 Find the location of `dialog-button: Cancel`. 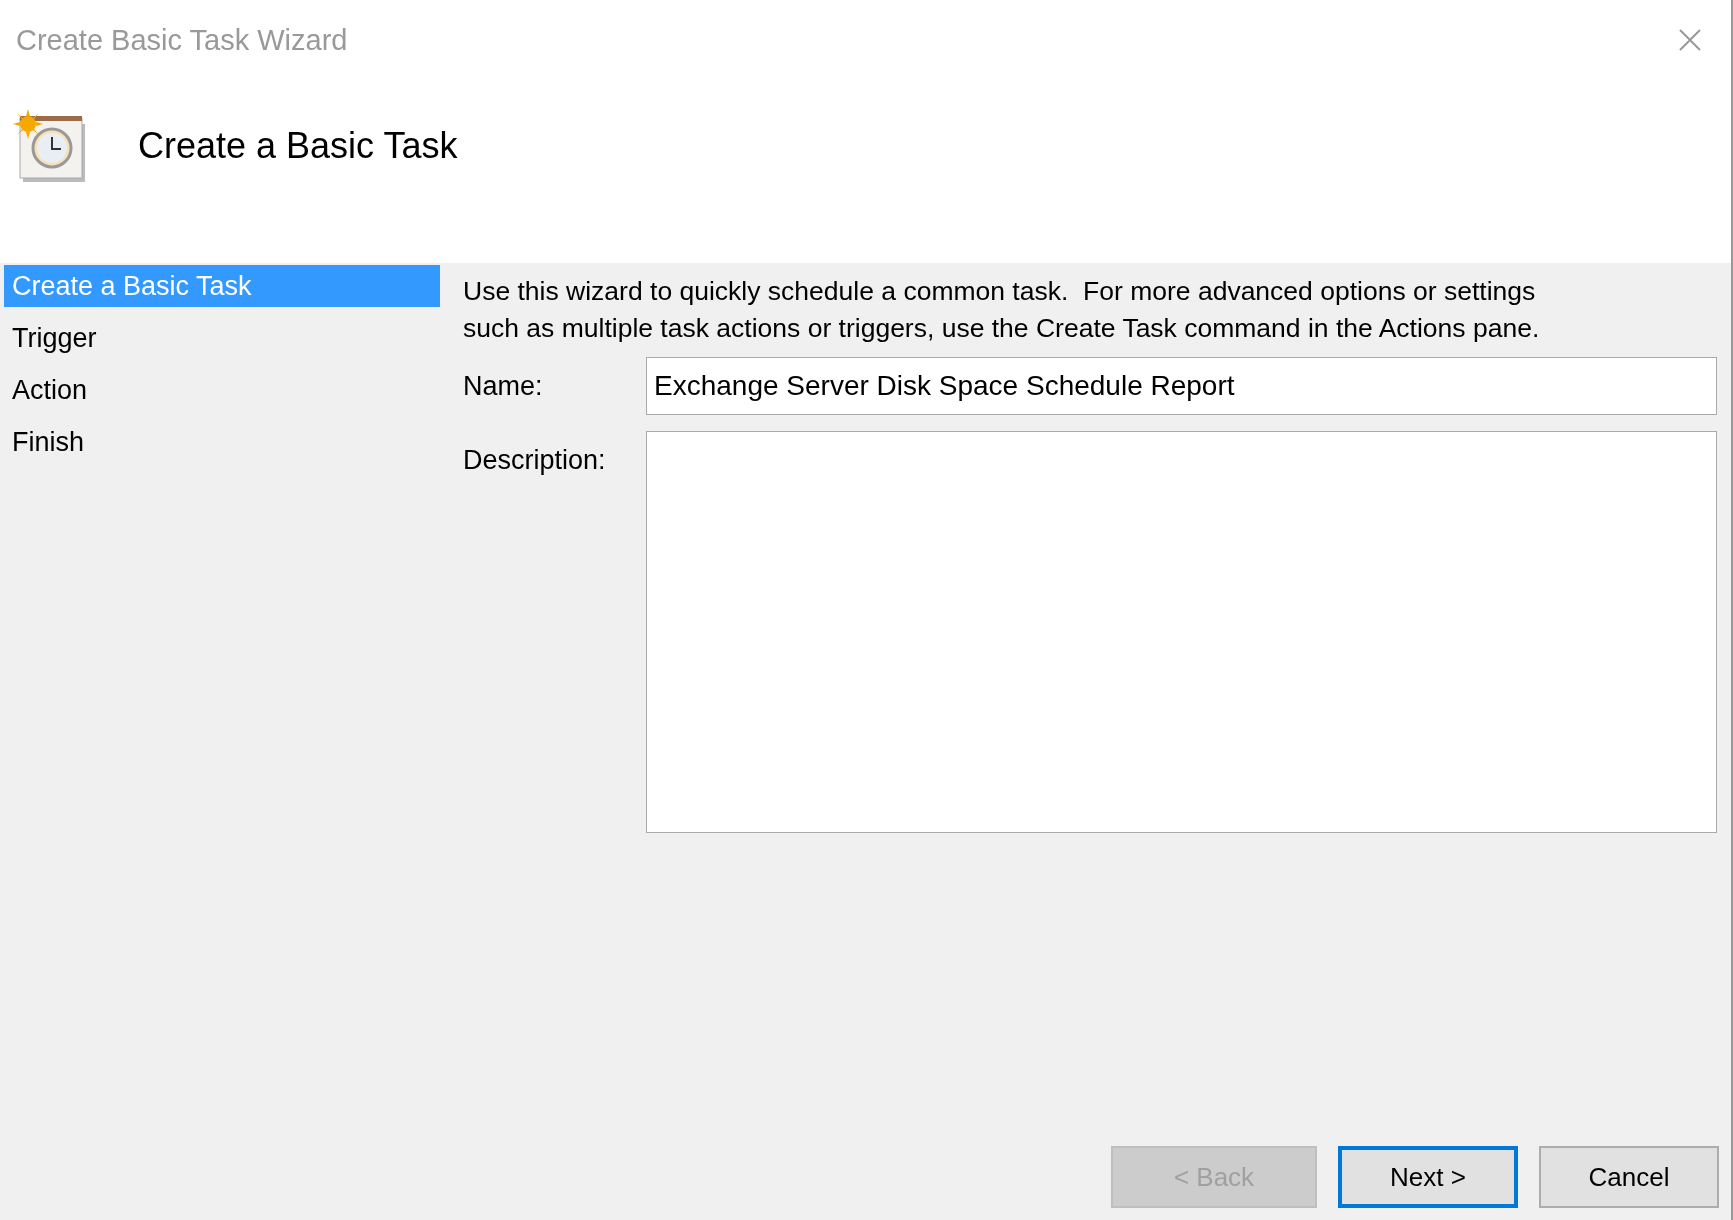

dialog-button: Cancel is located at coordinates (1629, 1177).